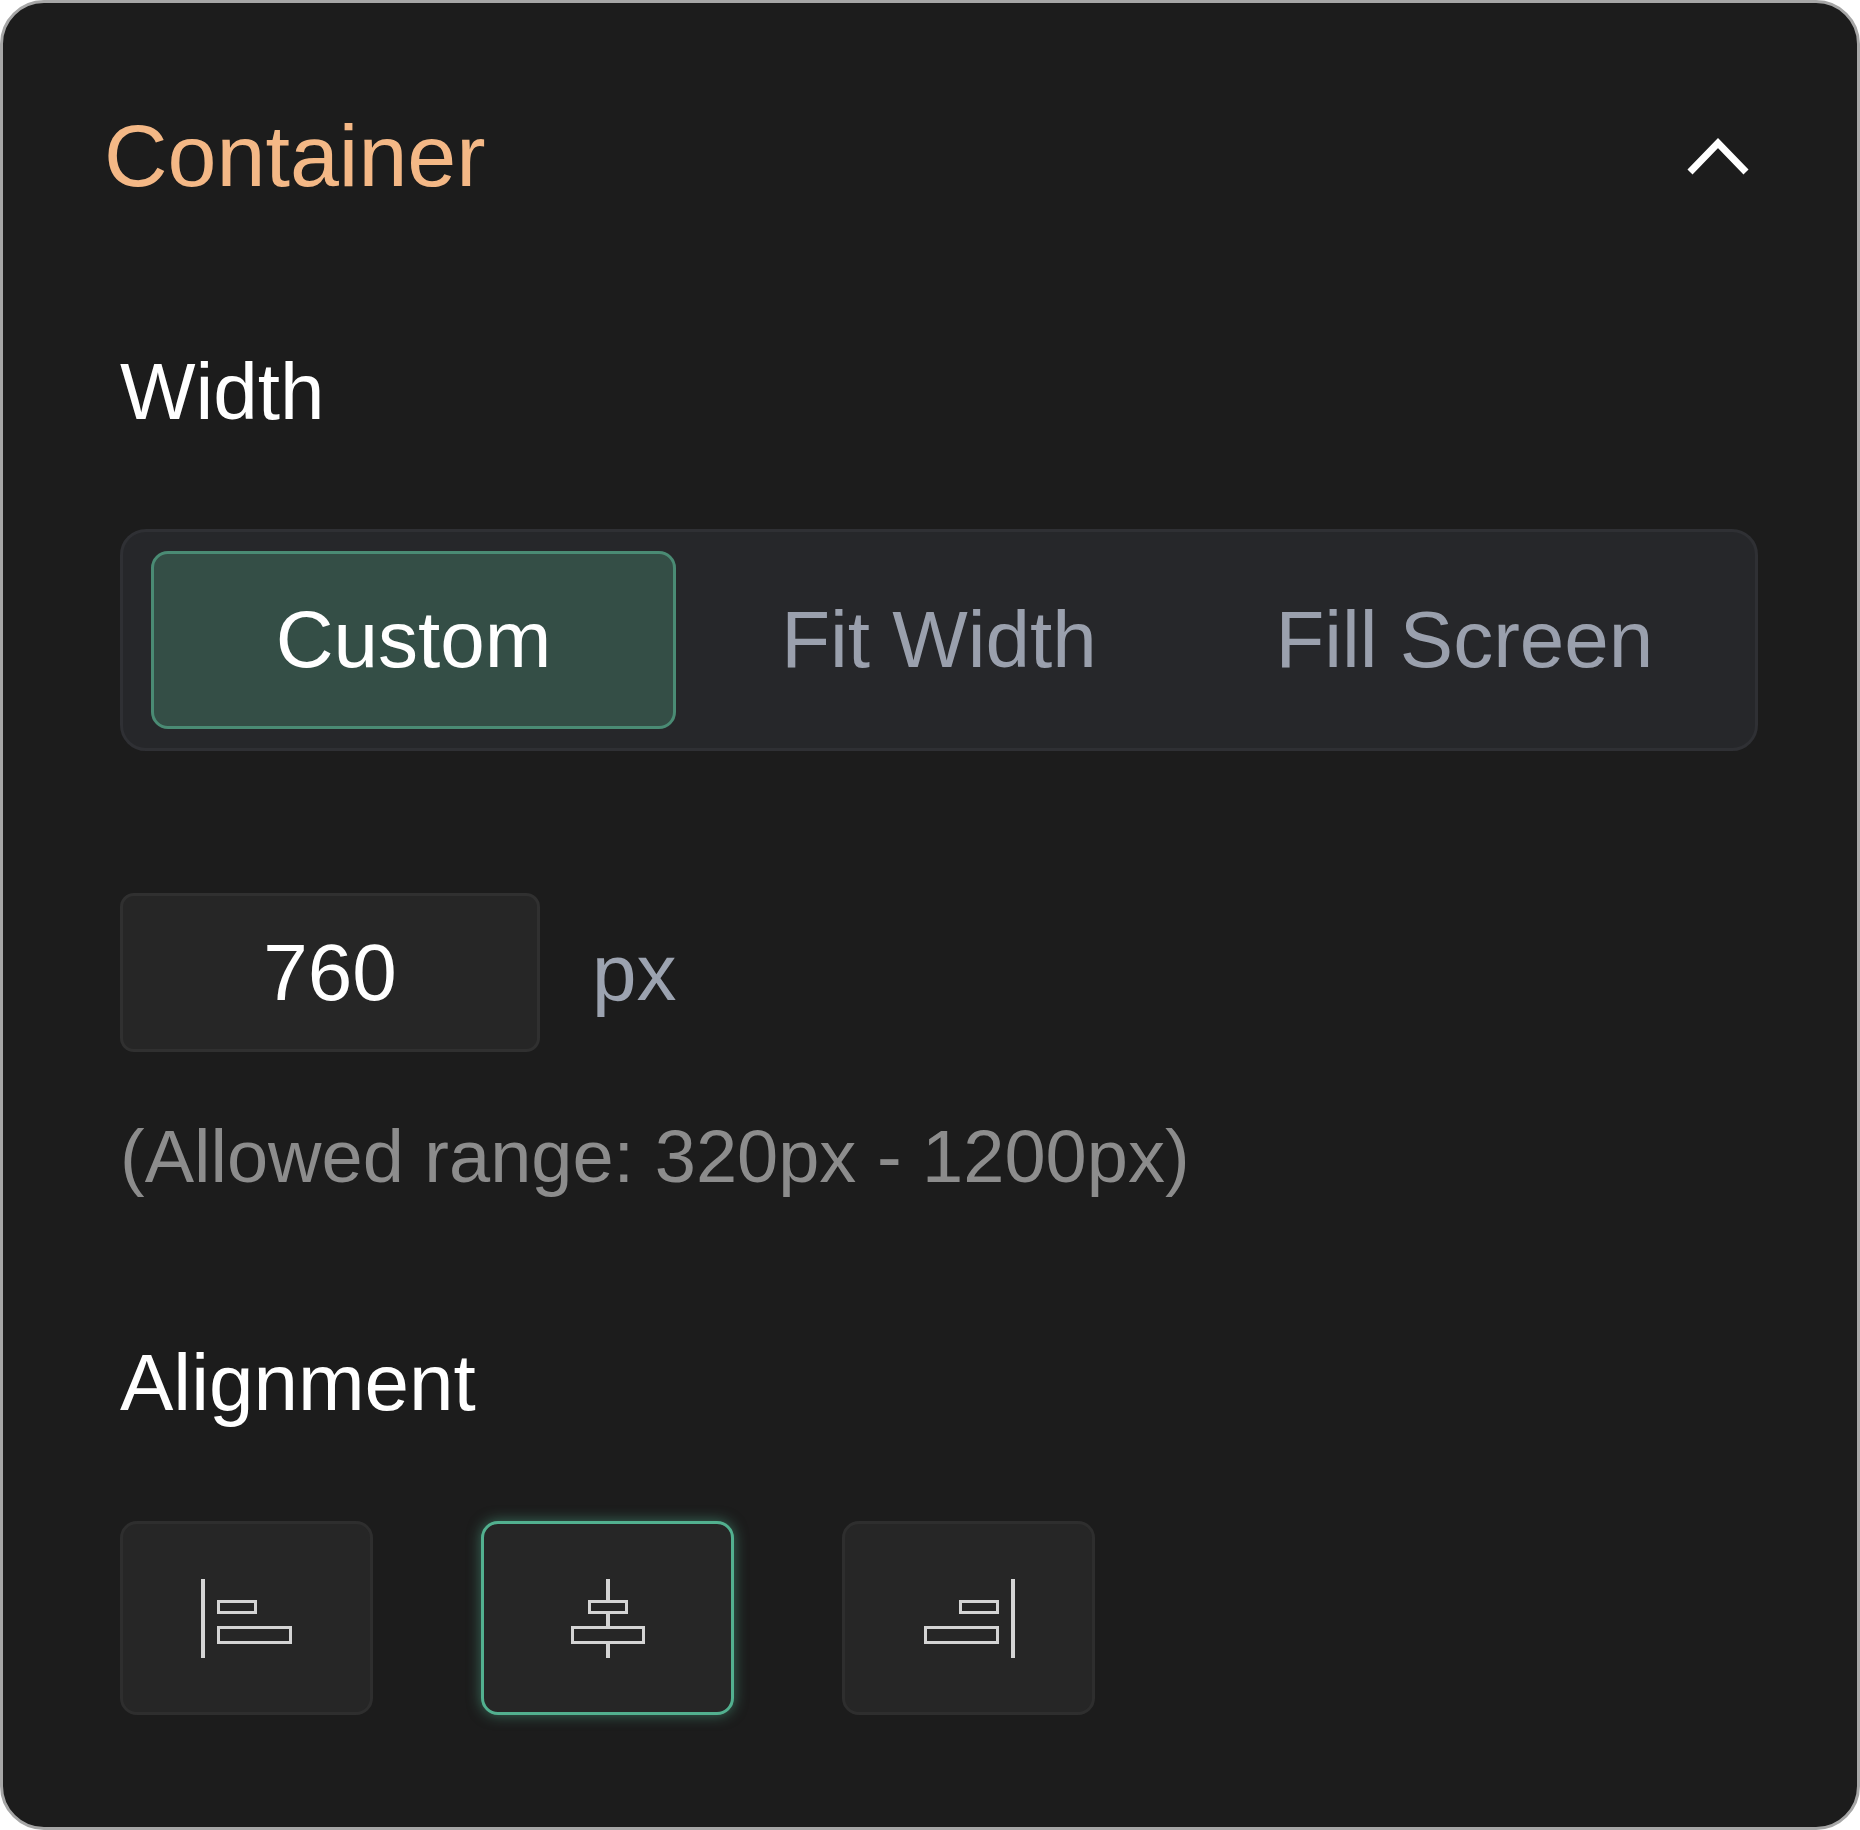  I want to click on width-mode-tab: Custom, so click(414, 640).